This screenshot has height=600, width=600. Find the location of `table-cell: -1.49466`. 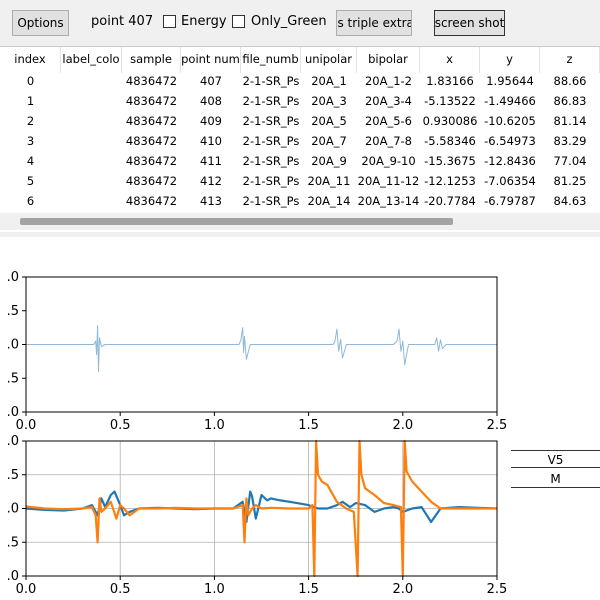

table-cell: -1.49466 is located at coordinates (510, 101).